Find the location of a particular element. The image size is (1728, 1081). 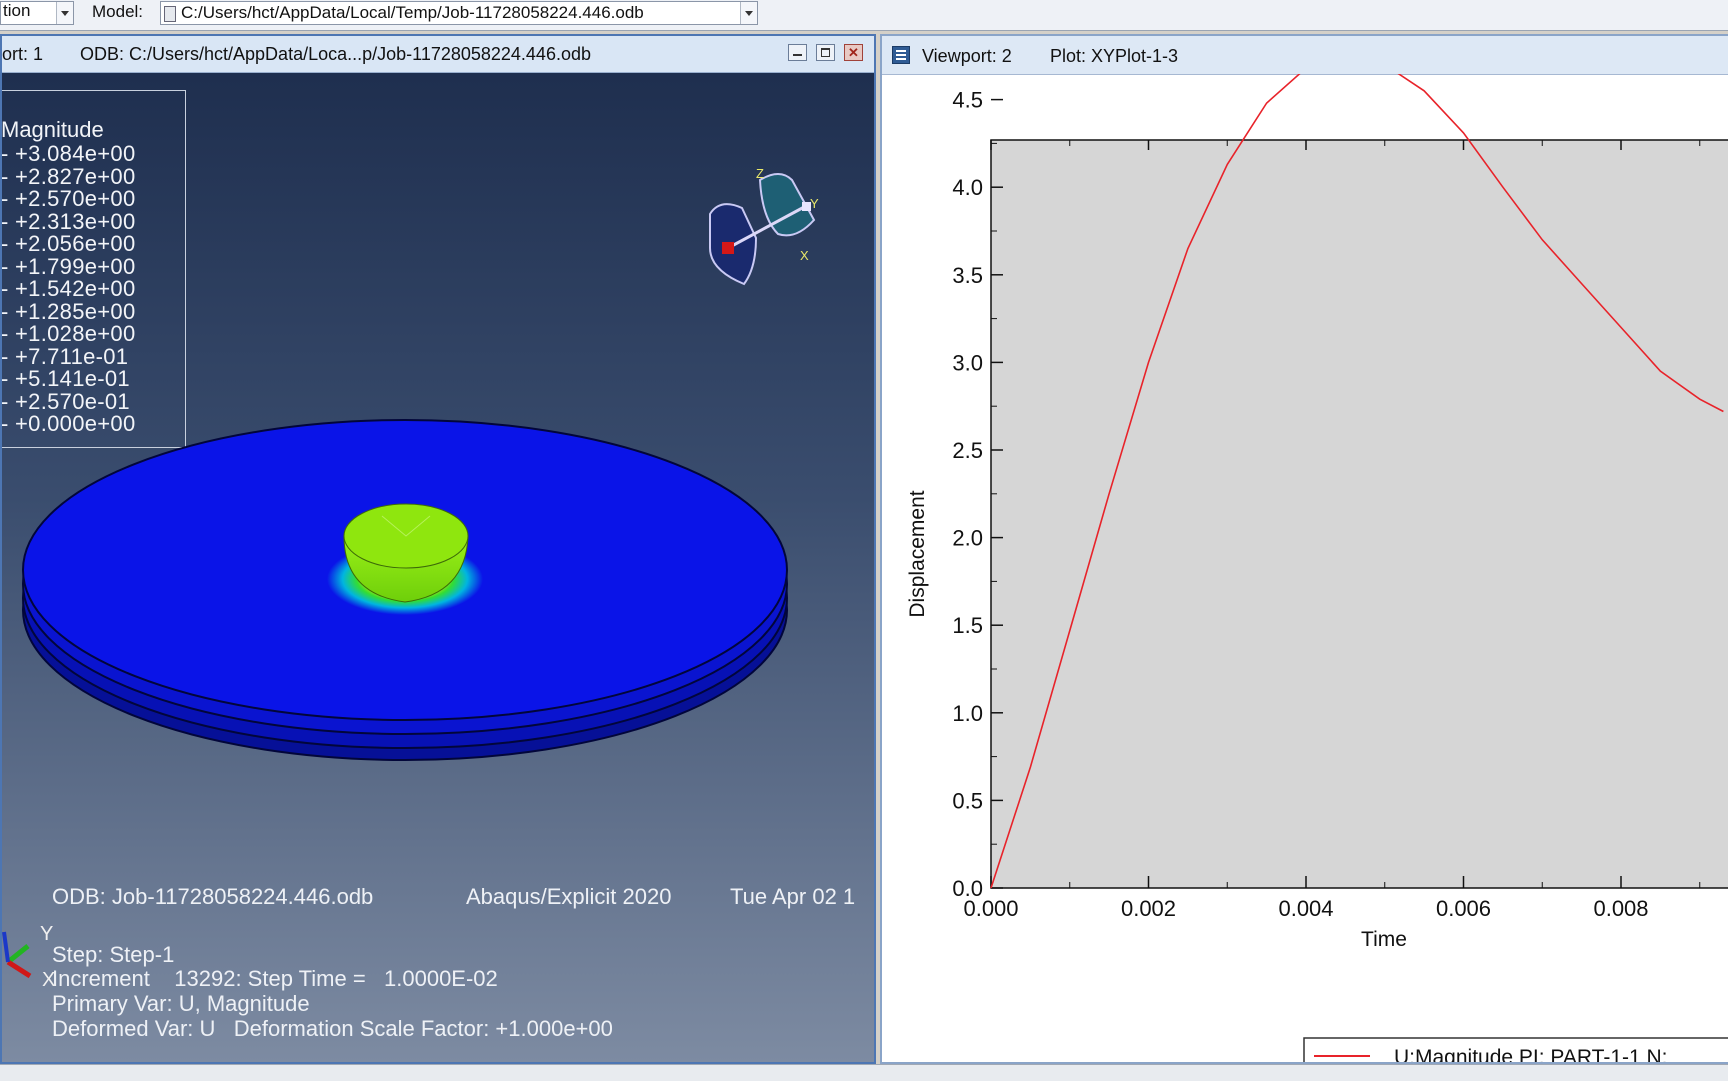

info-step: Step: Step-1 is located at coordinates (113, 954).